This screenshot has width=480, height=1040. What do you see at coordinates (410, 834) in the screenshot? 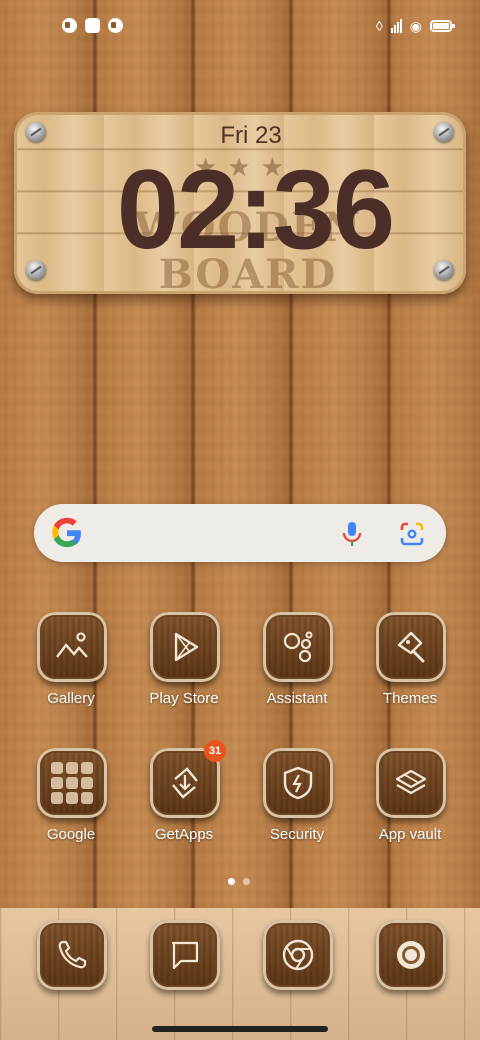
I see `app-label: App vault` at bounding box center [410, 834].